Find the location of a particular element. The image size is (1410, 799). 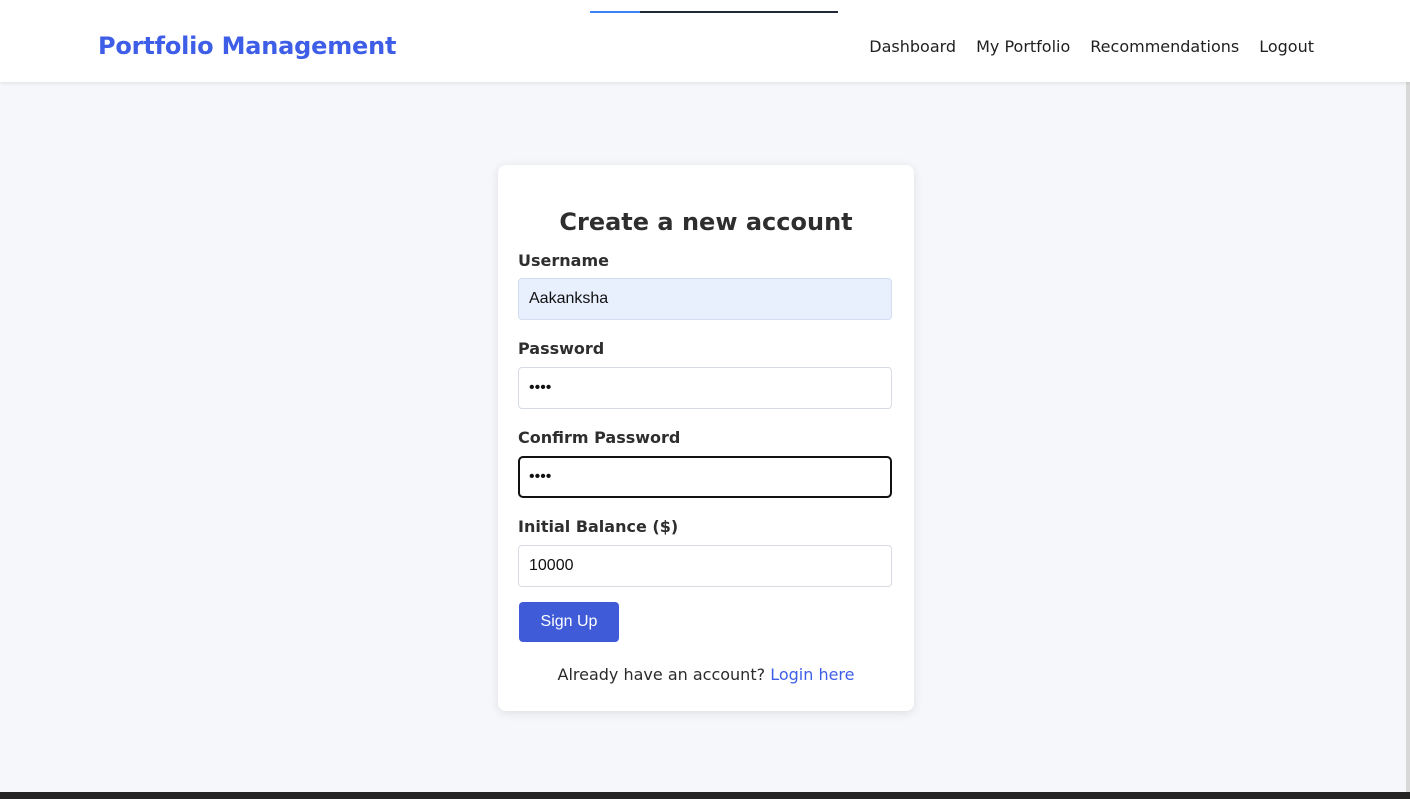

loading-progress-bar is located at coordinates (714, 12).